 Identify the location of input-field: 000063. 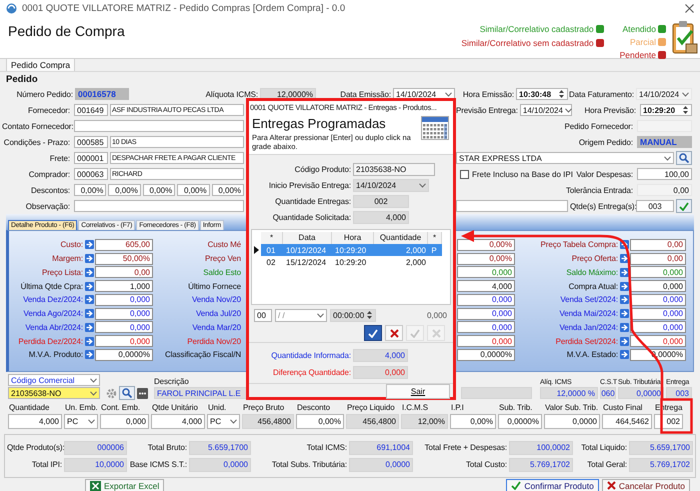
(91, 174).